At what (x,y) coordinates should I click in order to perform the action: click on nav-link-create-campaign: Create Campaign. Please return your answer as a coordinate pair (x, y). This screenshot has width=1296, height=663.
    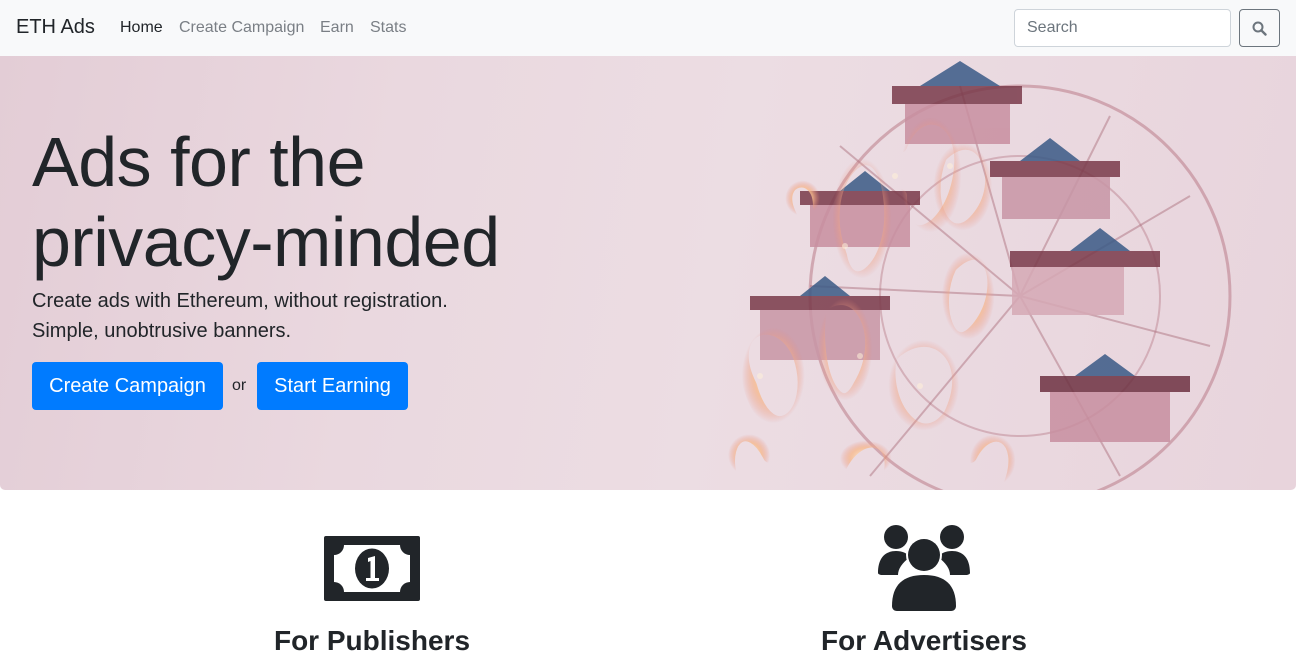
    Looking at the image, I should click on (241, 28).